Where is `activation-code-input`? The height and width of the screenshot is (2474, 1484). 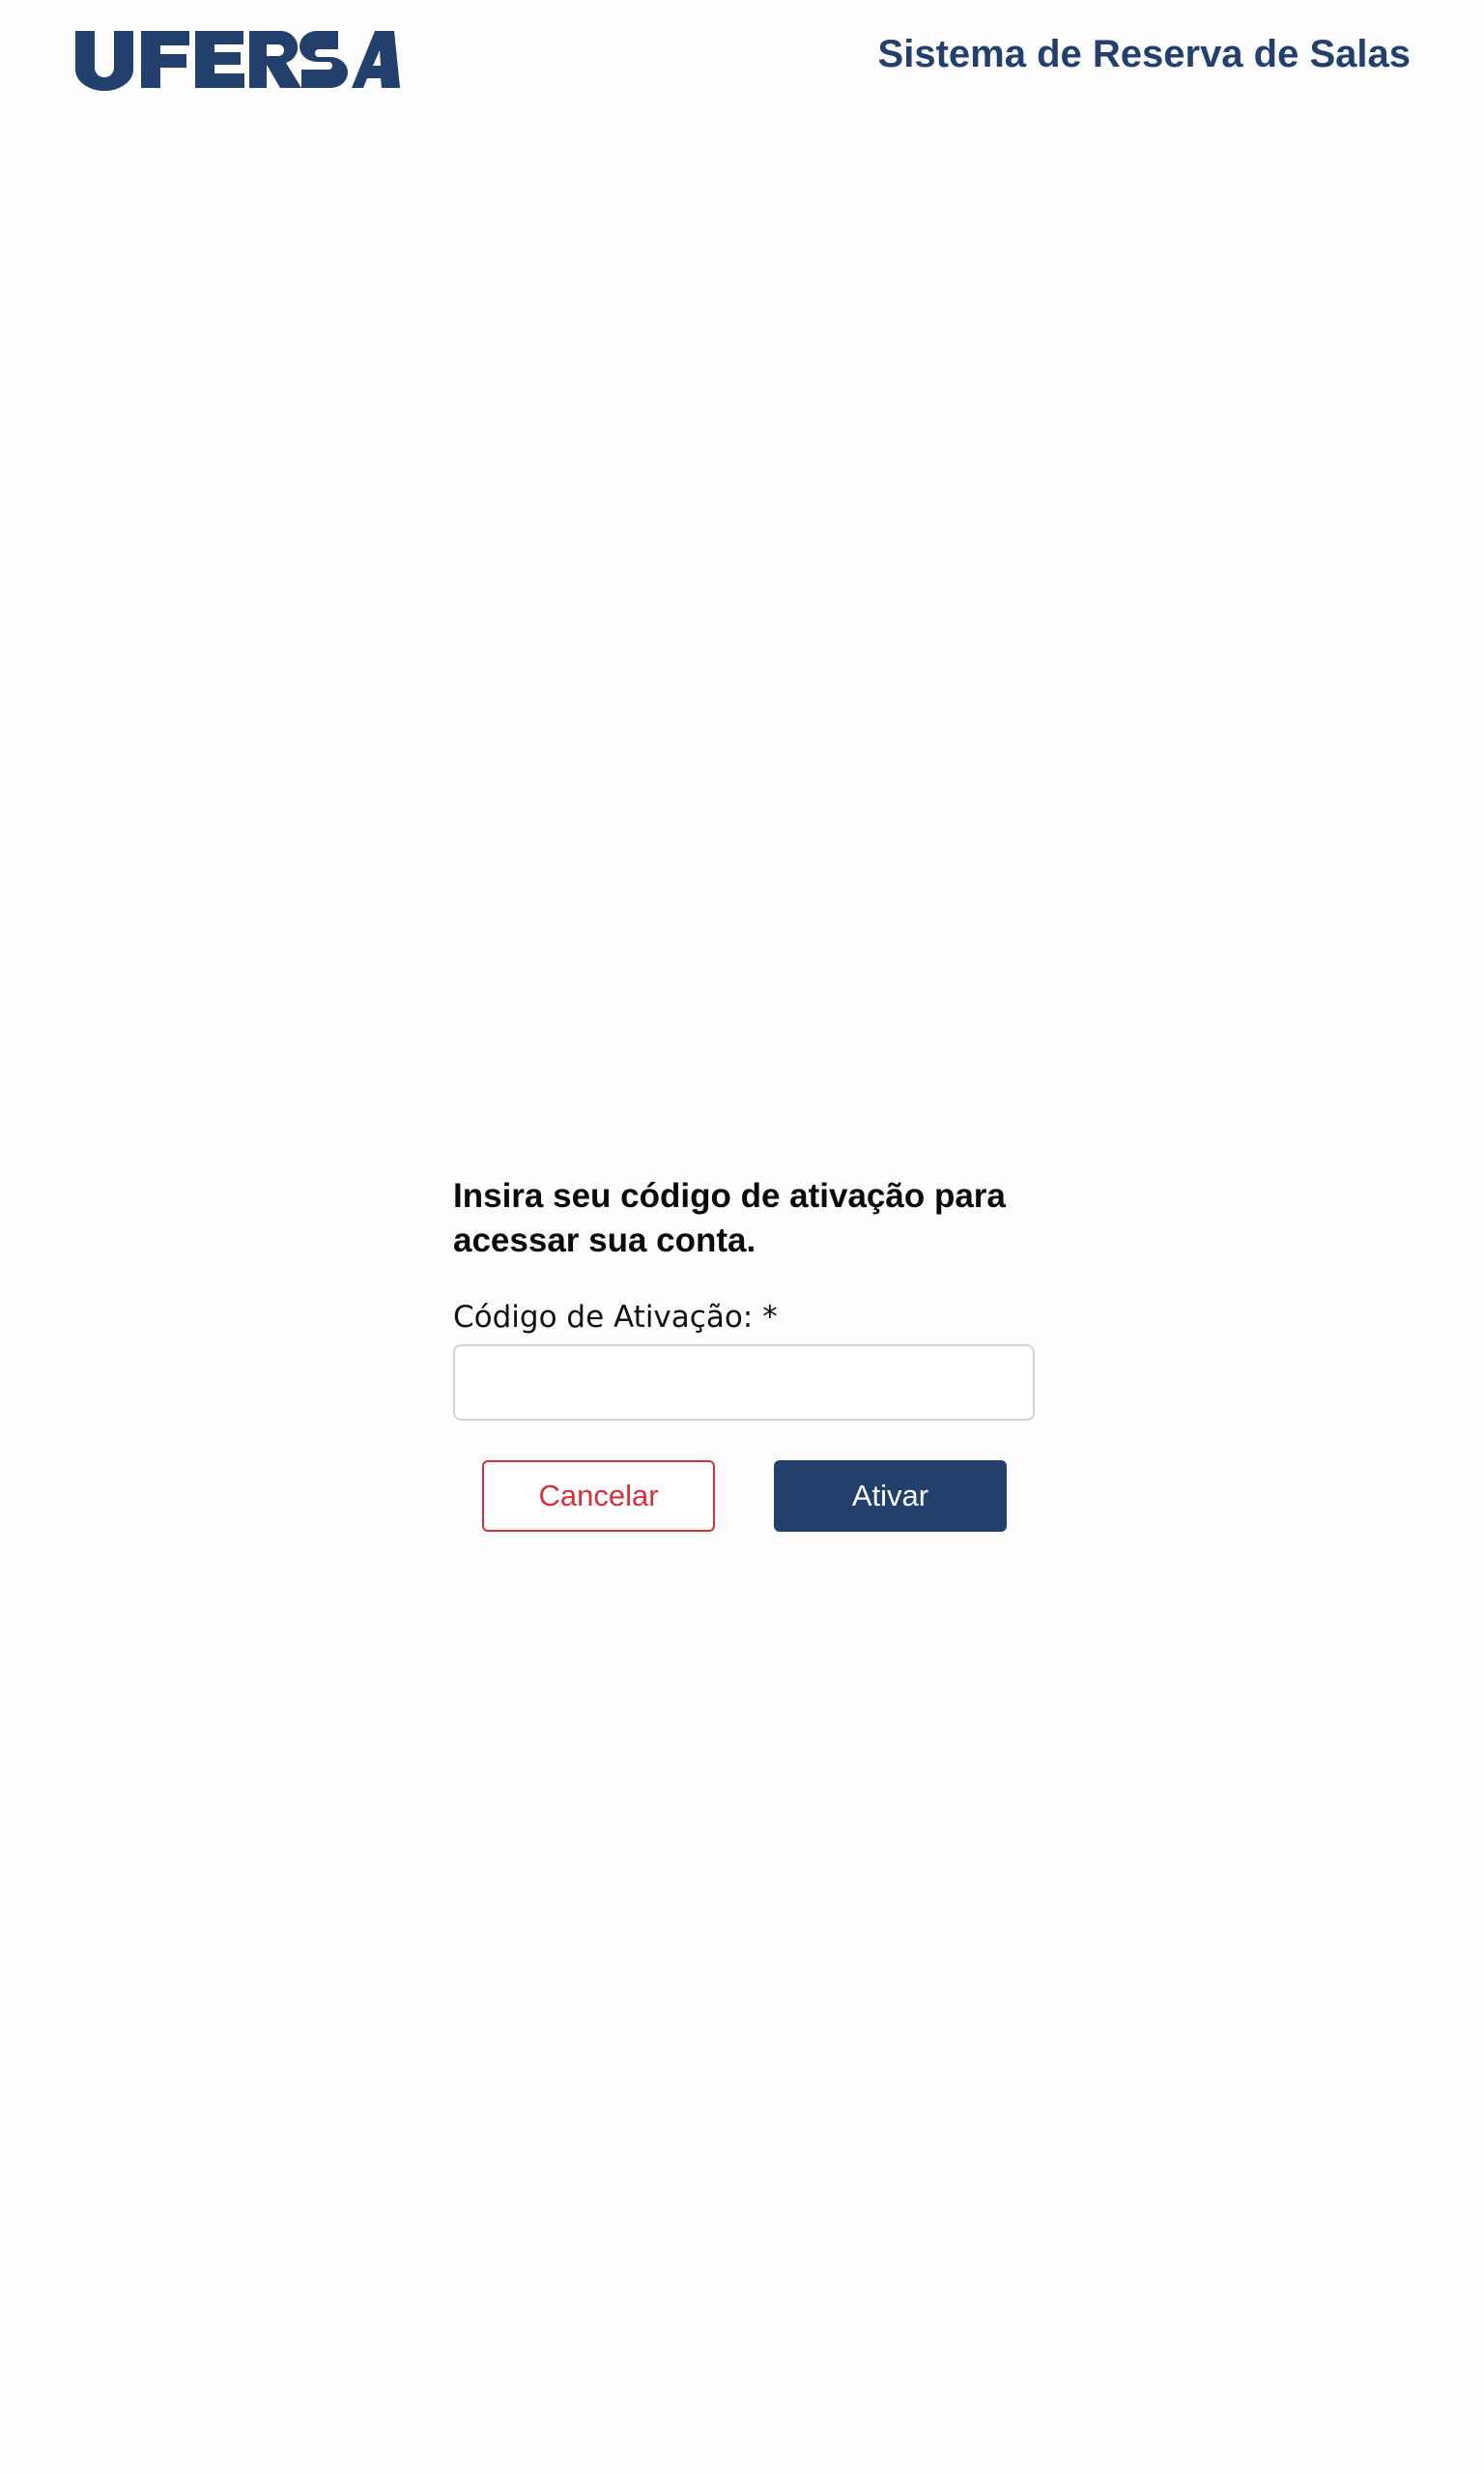
activation-code-input is located at coordinates (744, 1382).